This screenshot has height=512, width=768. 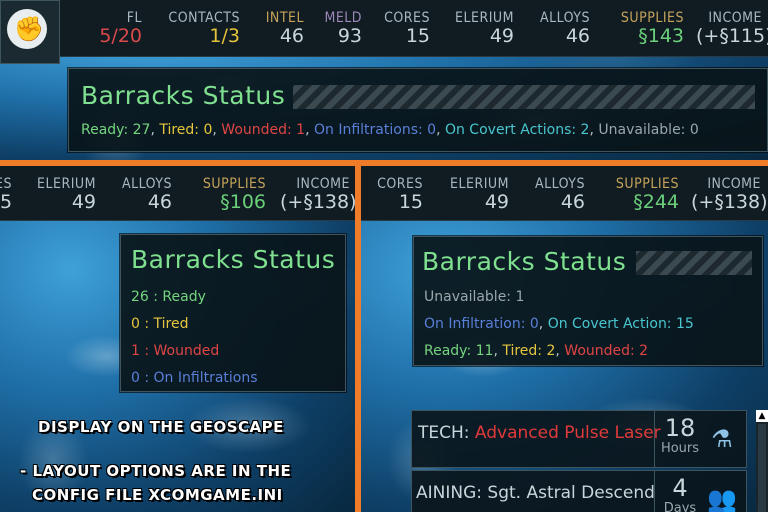 What do you see at coordinates (679, 439) in the screenshot?
I see `tech-time: 18 Hours` at bounding box center [679, 439].